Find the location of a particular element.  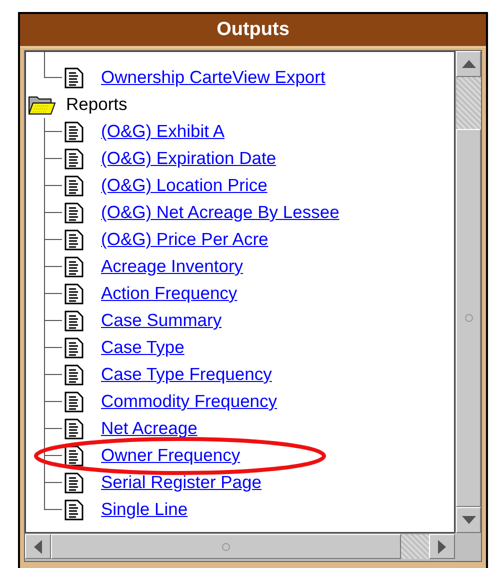

scroll-down-button is located at coordinates (468, 520).